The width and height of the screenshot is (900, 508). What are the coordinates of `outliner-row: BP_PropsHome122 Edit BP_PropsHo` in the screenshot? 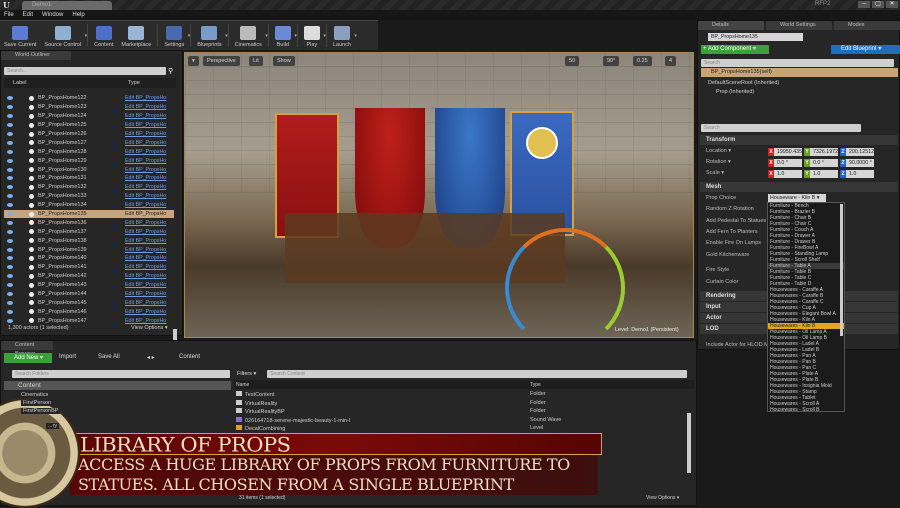 It's located at (89, 98).